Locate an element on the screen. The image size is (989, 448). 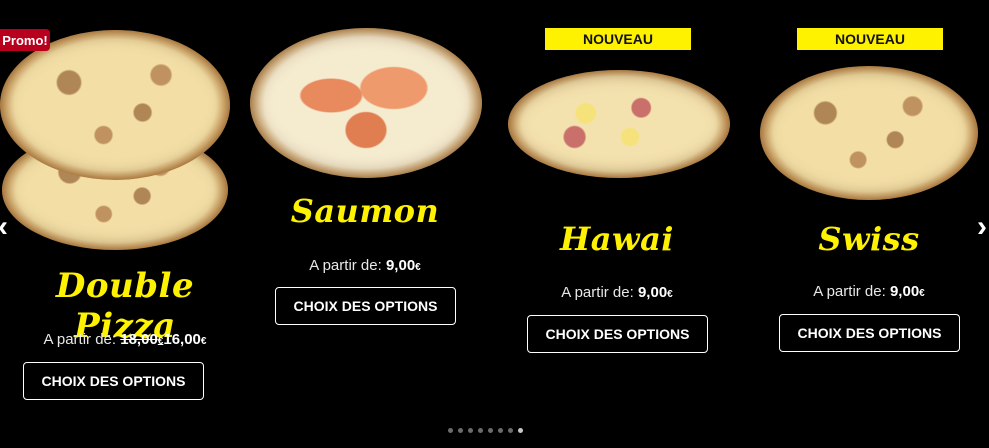
hawai-pizza-image is located at coordinates (617, 124).